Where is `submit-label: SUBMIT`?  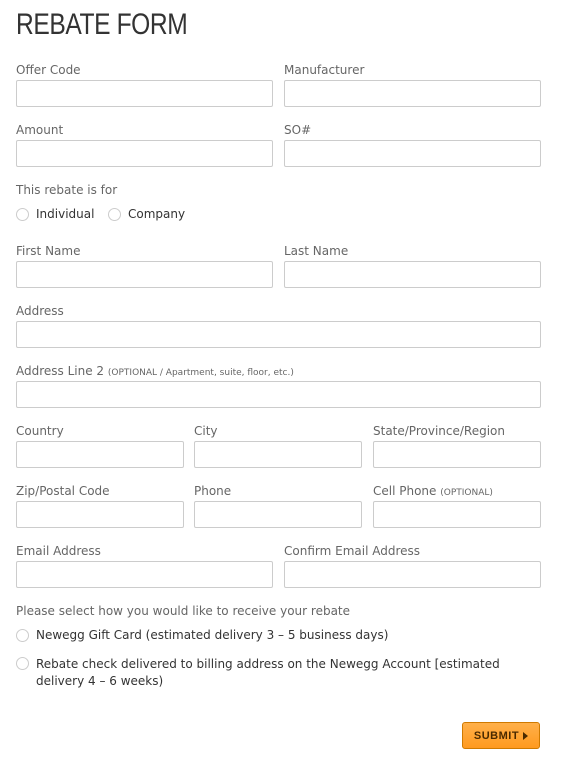
submit-label: SUBMIT is located at coordinates (496, 735).